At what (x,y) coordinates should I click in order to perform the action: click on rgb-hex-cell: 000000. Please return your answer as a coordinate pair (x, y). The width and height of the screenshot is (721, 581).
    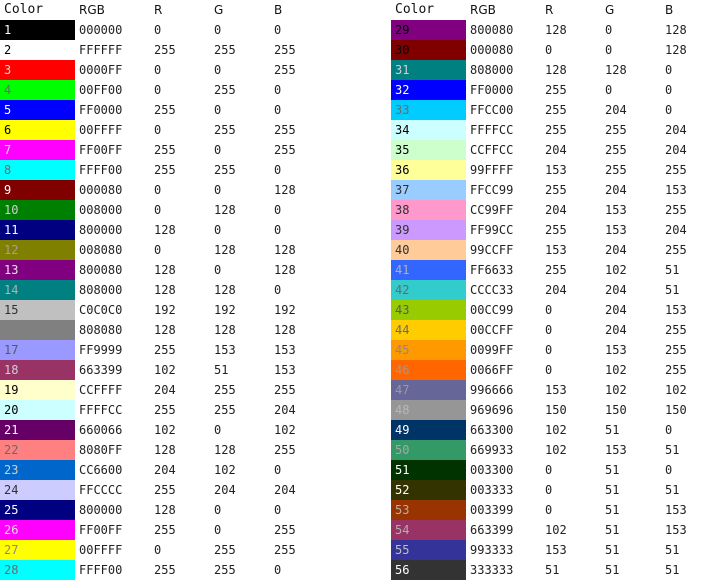
    Looking at the image, I should click on (101, 30).